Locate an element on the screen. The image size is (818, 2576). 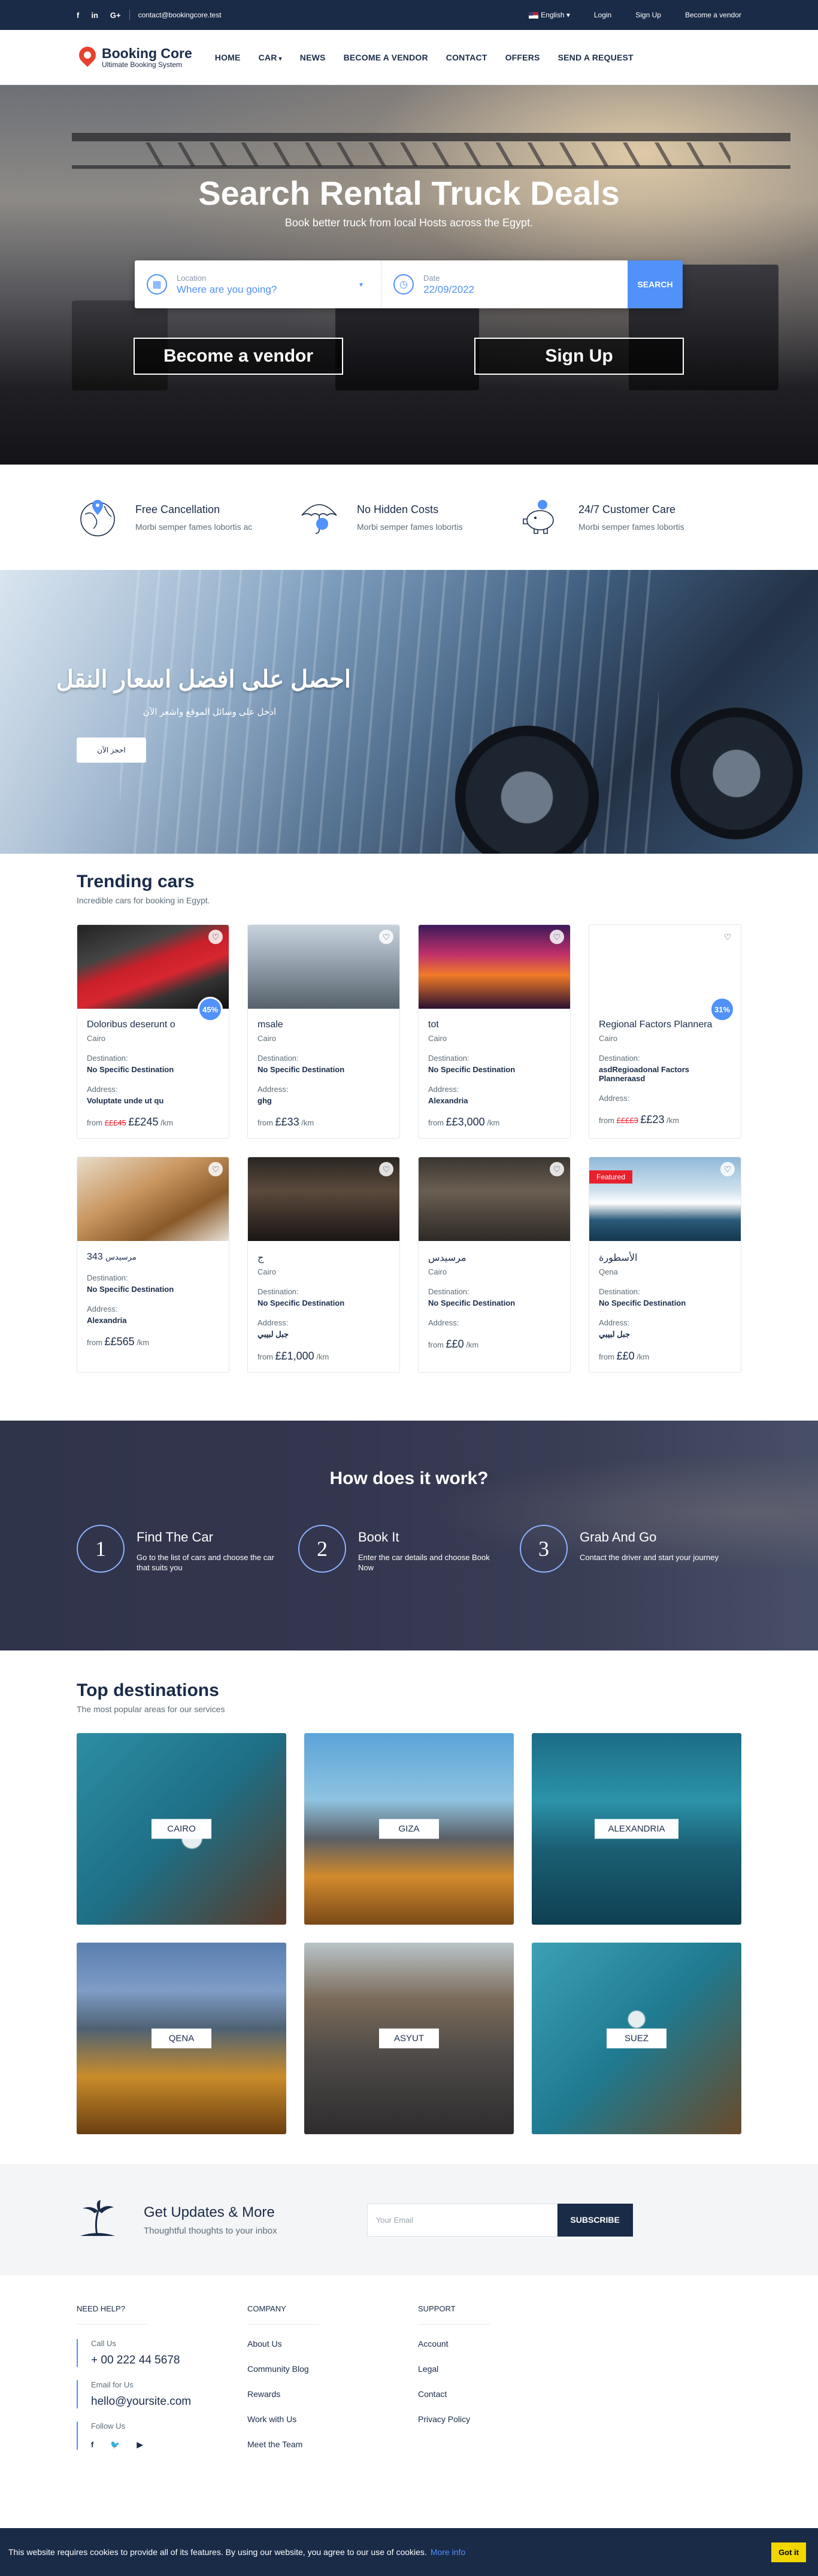
hero-bridge-truss is located at coordinates (432, 154).